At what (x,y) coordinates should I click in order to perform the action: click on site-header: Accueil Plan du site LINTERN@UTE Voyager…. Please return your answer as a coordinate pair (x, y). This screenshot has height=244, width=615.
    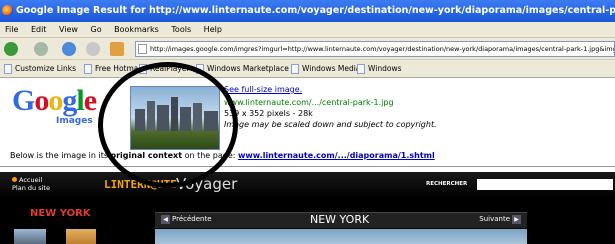
    Looking at the image, I should click on (307, 185).